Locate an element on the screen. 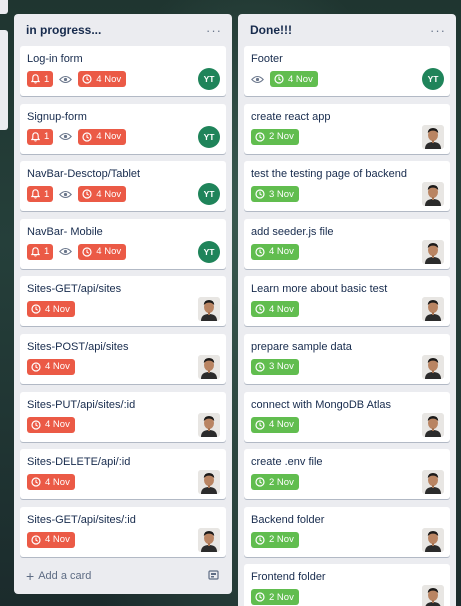 Image resolution: width=461 pixels, height=606 pixels. card: NavBar-Desctop/Tablet 1 4 Nov YT is located at coordinates (123, 186).